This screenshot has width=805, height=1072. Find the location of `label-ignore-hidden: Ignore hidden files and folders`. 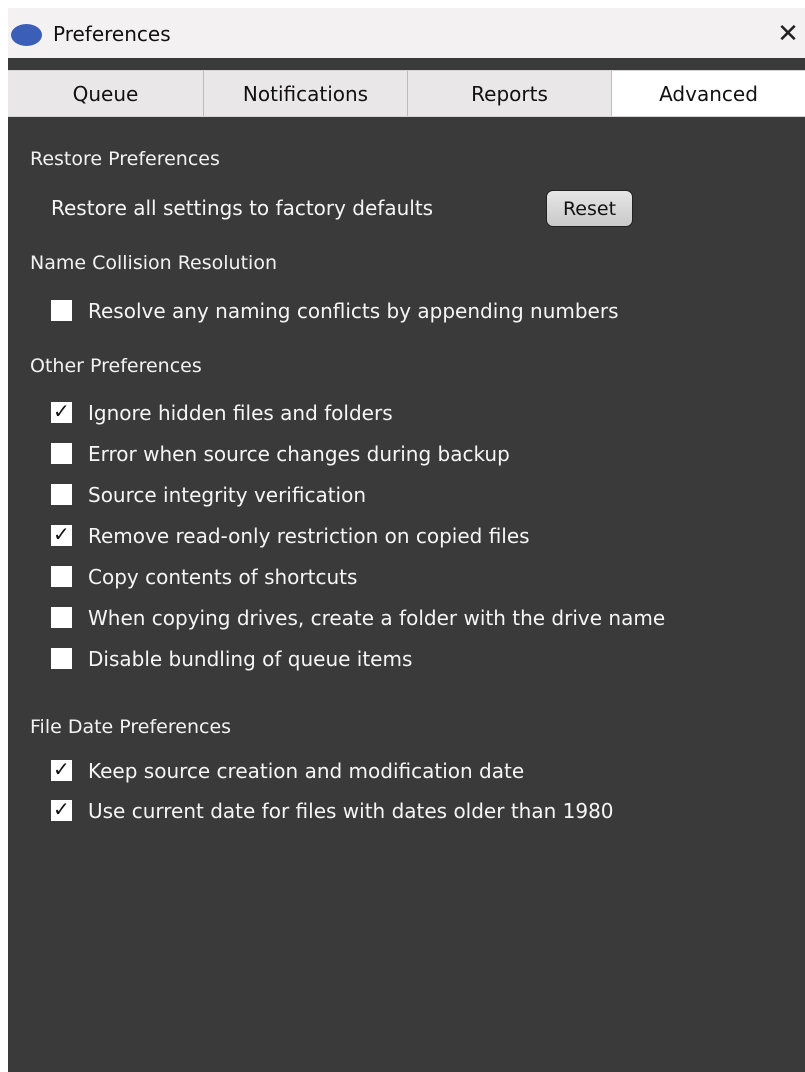

label-ignore-hidden: Ignore hidden files and folders is located at coordinates (240, 413).